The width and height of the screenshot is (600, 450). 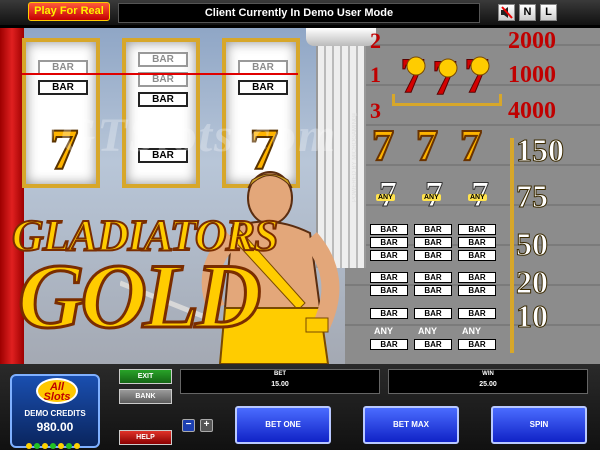 What do you see at coordinates (140, 296) in the screenshot?
I see `game-logo-gold: GOLD` at bounding box center [140, 296].